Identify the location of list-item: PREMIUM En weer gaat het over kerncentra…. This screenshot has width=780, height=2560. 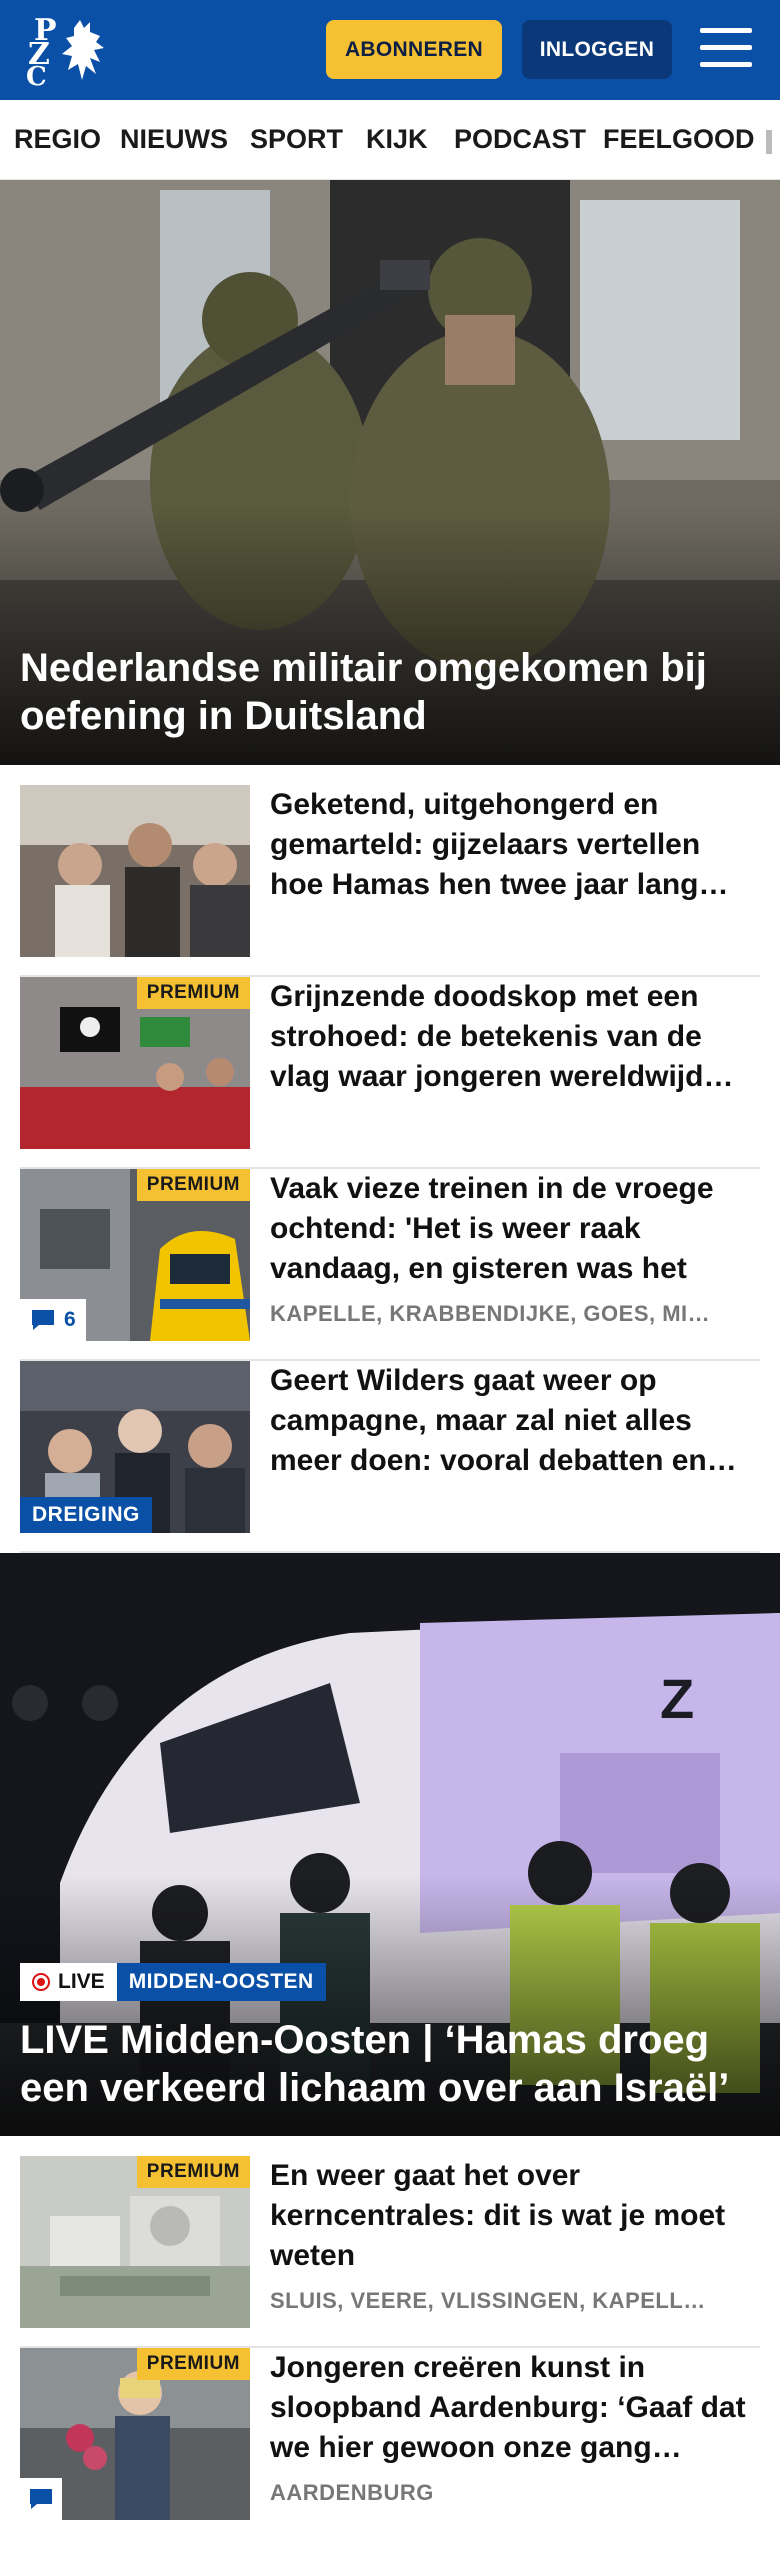
(390, 2252).